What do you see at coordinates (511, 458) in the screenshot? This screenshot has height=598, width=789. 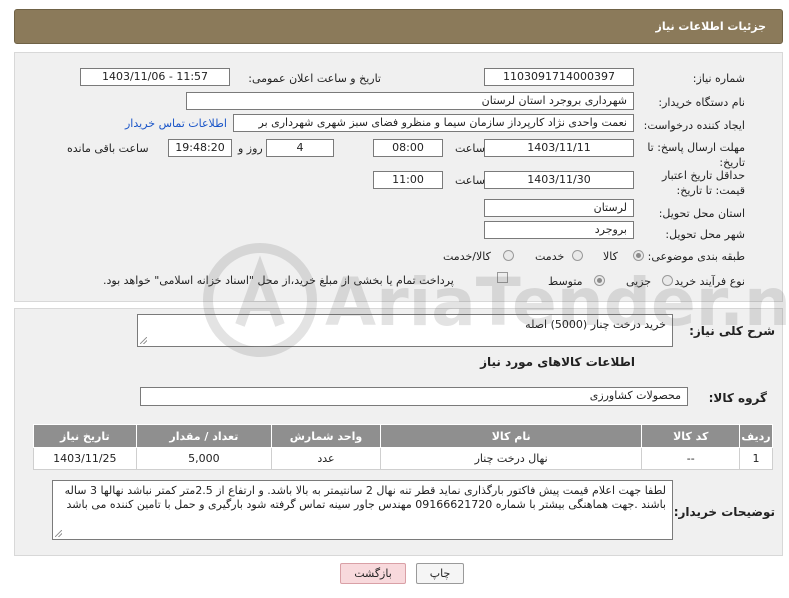 I see `cell-goods-name: نهال درخت چنار` at bounding box center [511, 458].